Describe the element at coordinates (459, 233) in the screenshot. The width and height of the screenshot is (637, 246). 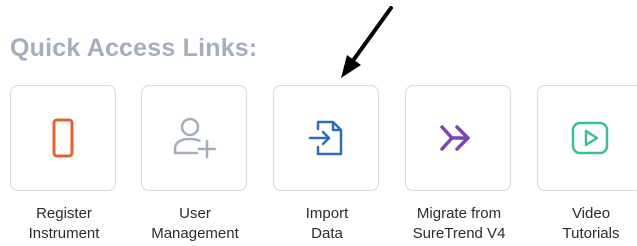
I see `label-line: SureTrend V4` at that location.